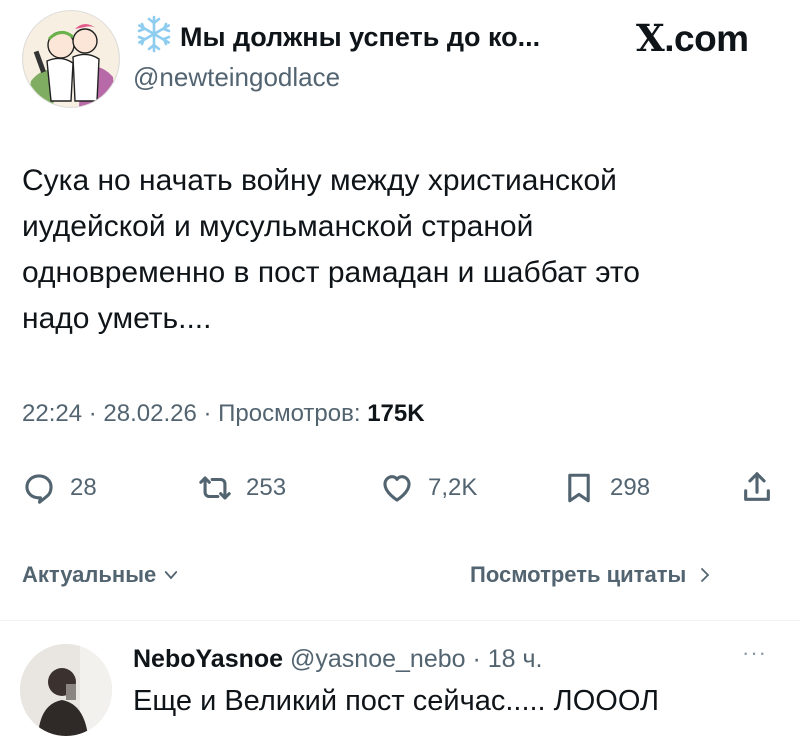 This screenshot has height=736, width=800. Describe the element at coordinates (396, 413) in the screenshot. I see `views-count: 175K` at that location.